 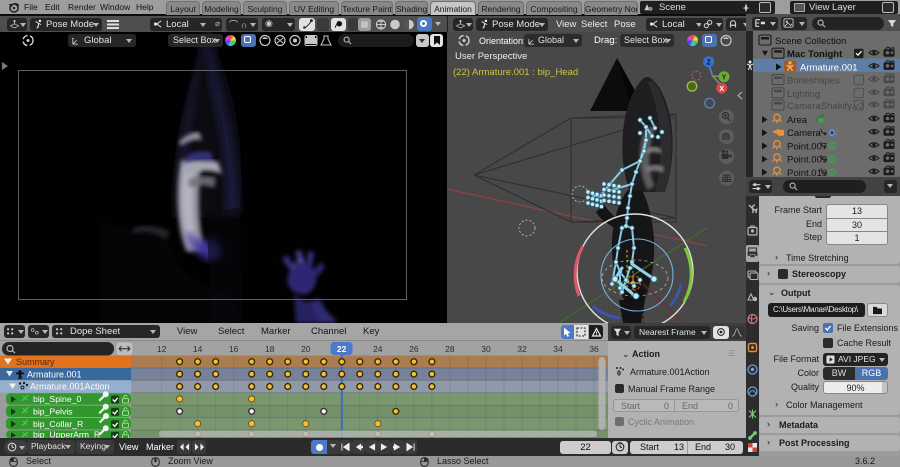 I want to click on svg-text: 32, so click(x=522, y=349).